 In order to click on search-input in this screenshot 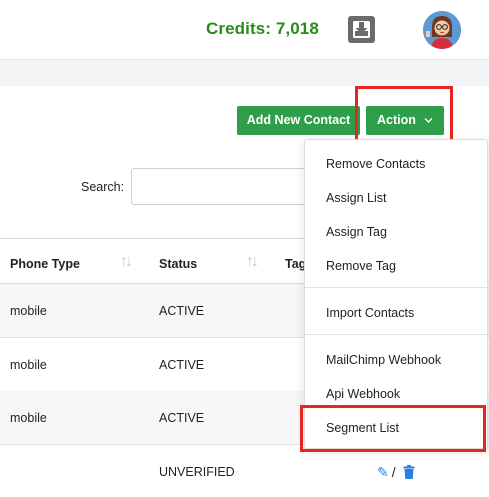, I will do `click(231, 186)`.